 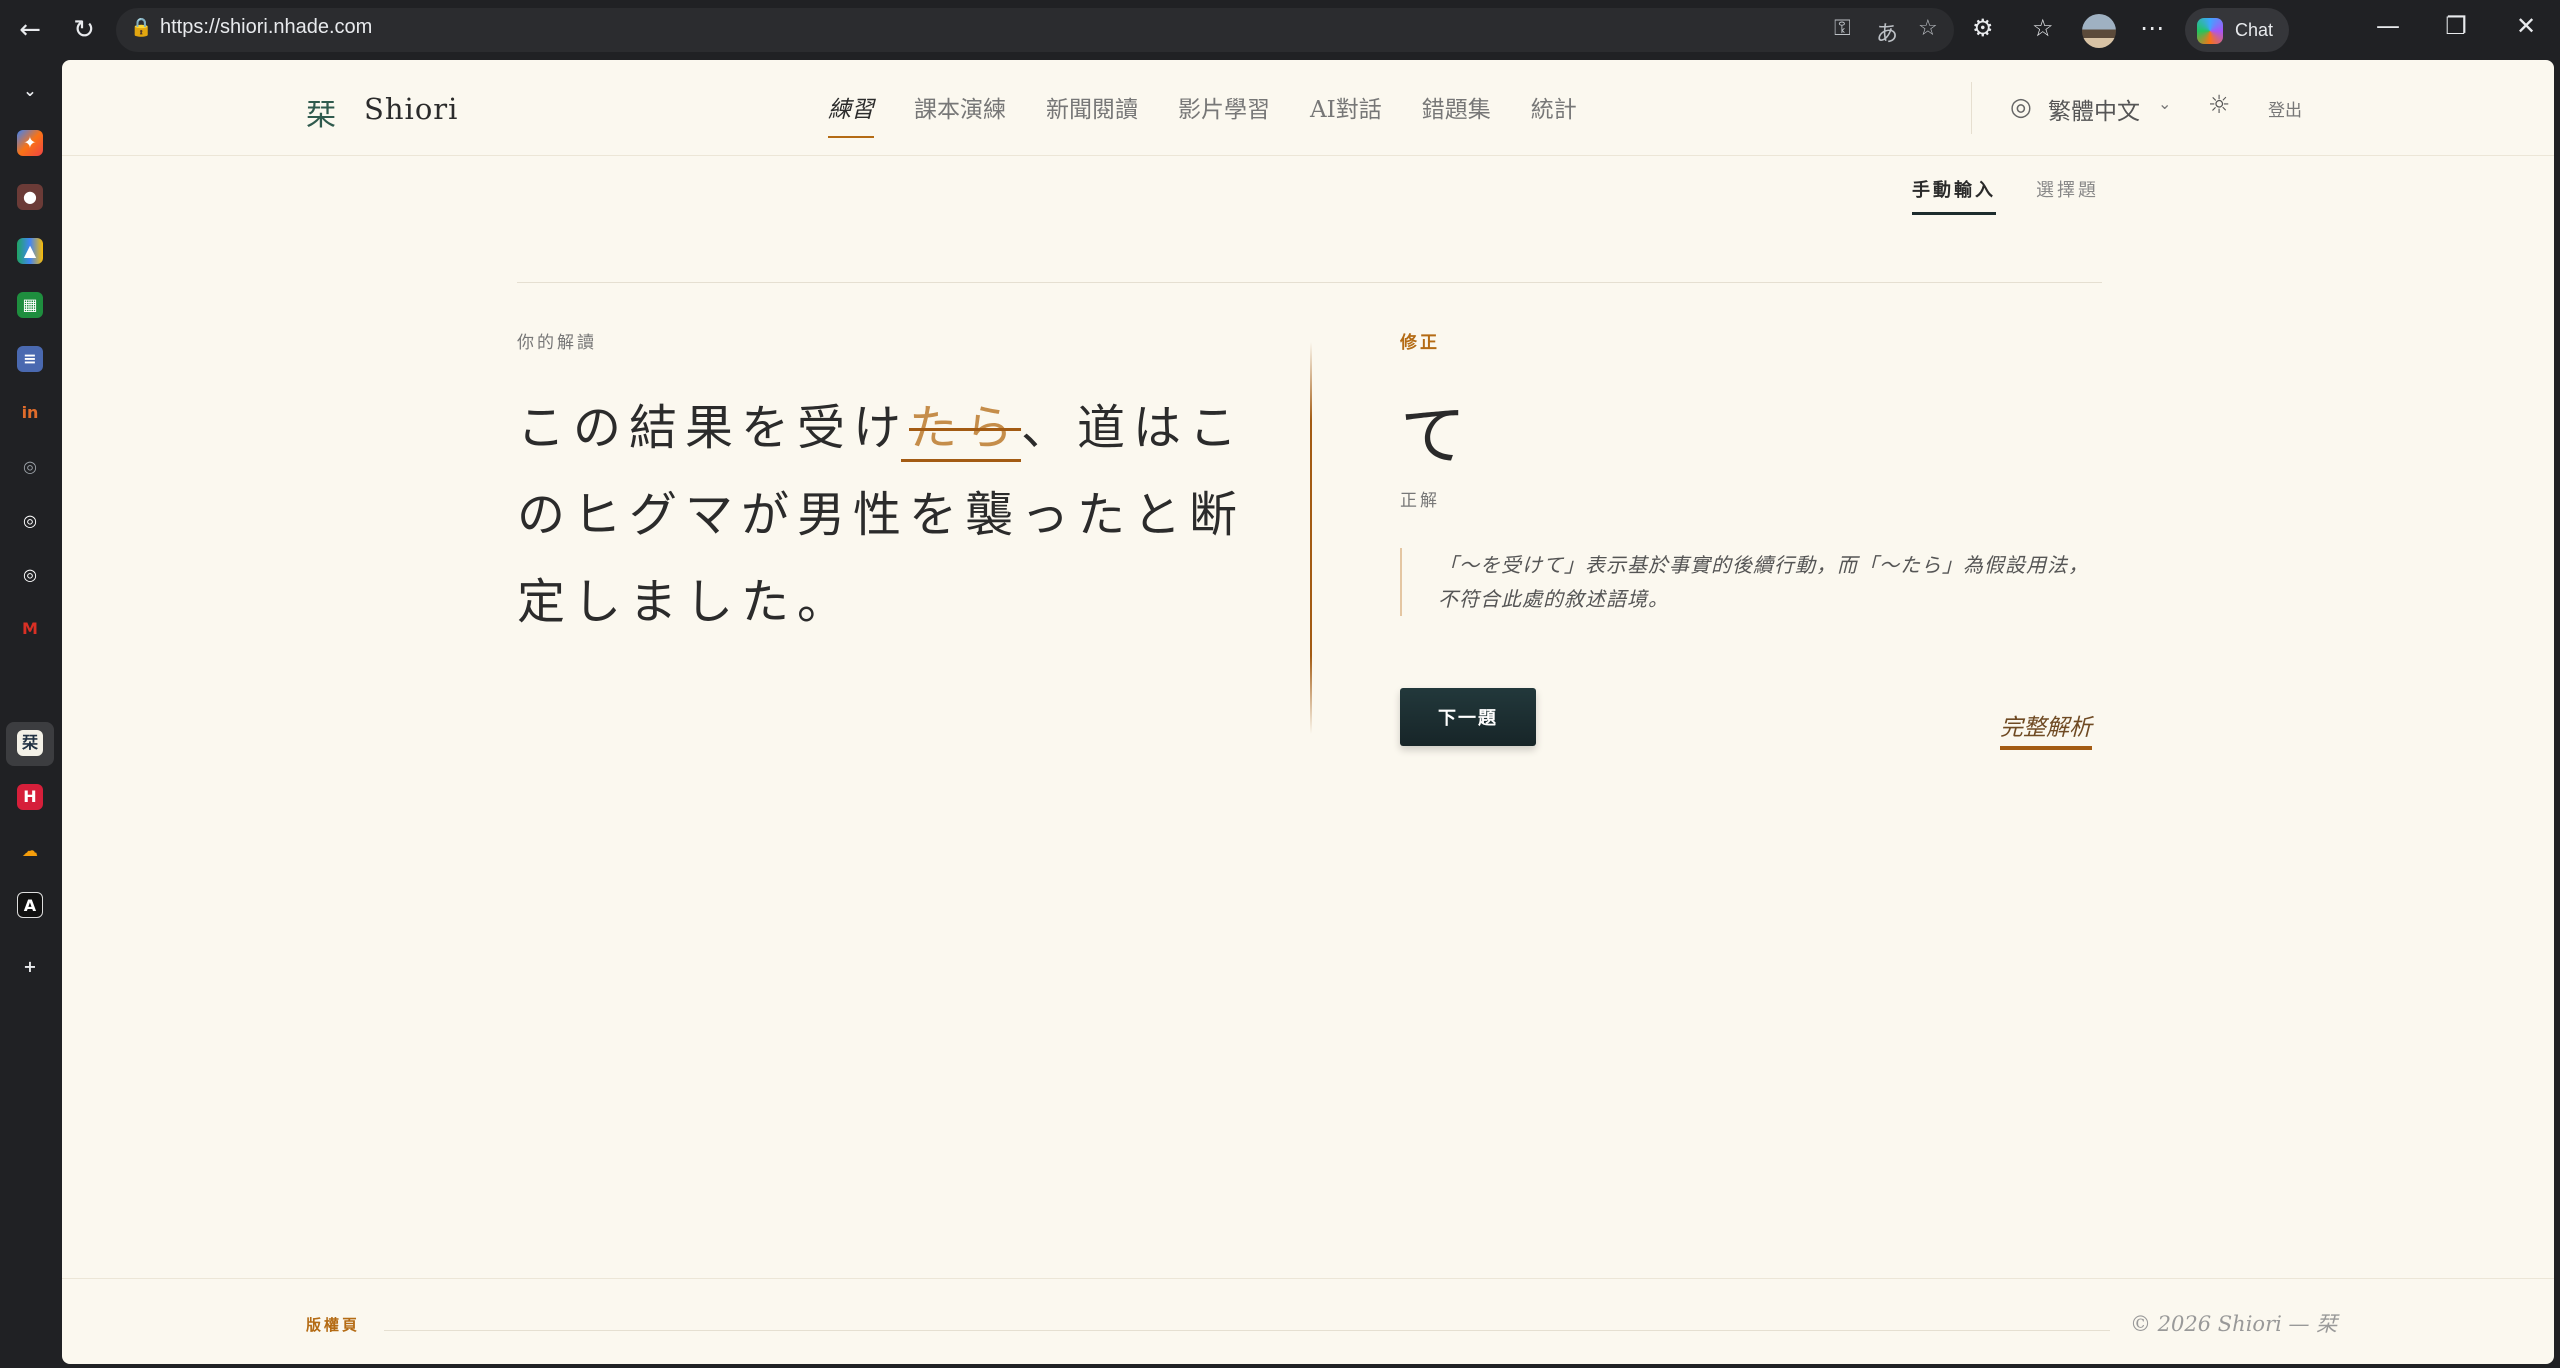 I want to click on in-icon: in, so click(x=30, y=413).